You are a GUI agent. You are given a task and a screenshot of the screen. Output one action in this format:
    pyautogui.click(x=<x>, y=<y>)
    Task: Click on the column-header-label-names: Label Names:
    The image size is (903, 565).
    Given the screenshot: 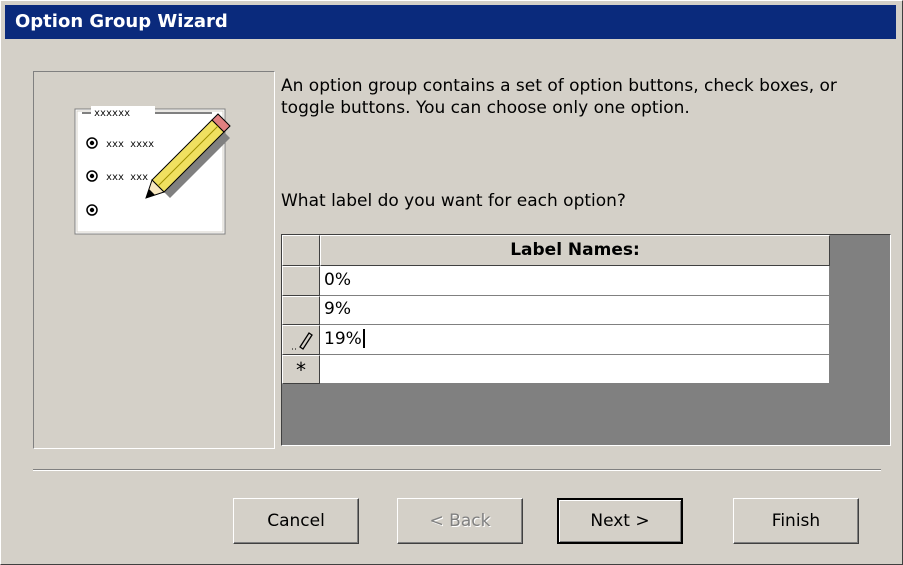 What is the action you would take?
    pyautogui.click(x=575, y=250)
    